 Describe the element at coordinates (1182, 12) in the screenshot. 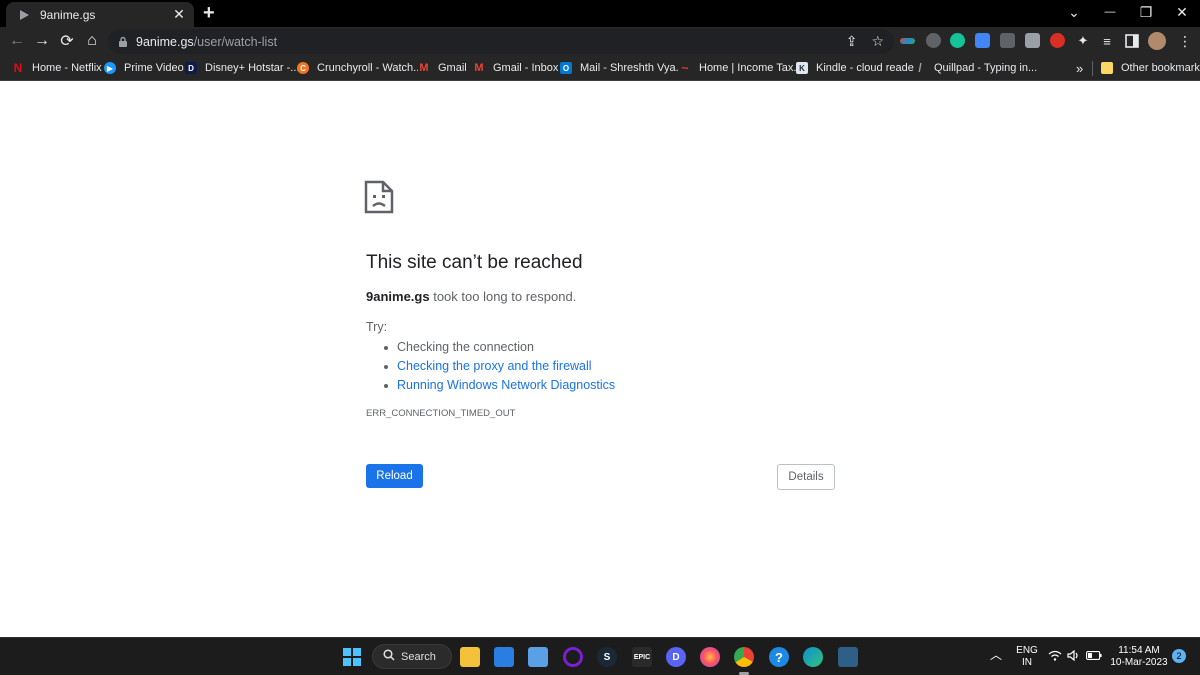

I see `close-window-button: ✕` at that location.